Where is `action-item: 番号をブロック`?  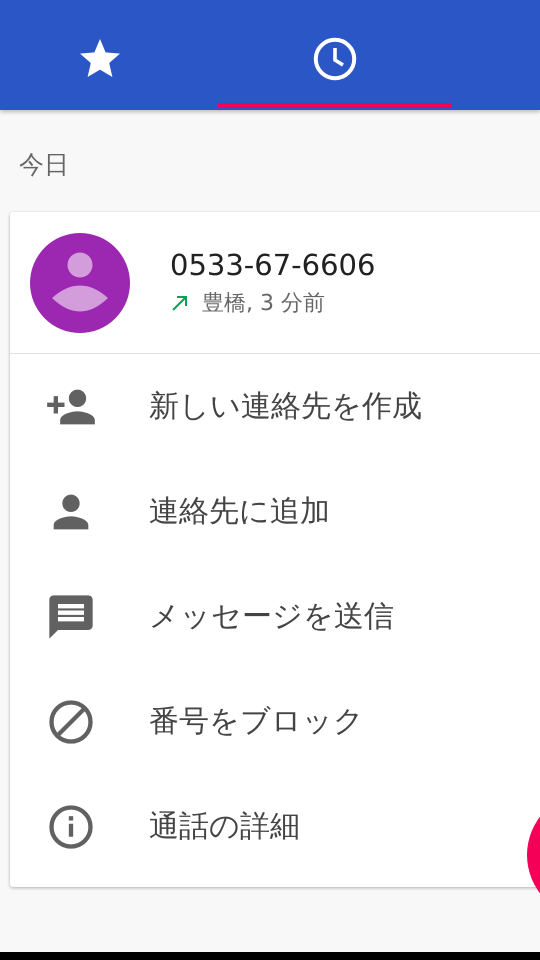
action-item: 番号をブロック is located at coordinates (275, 721).